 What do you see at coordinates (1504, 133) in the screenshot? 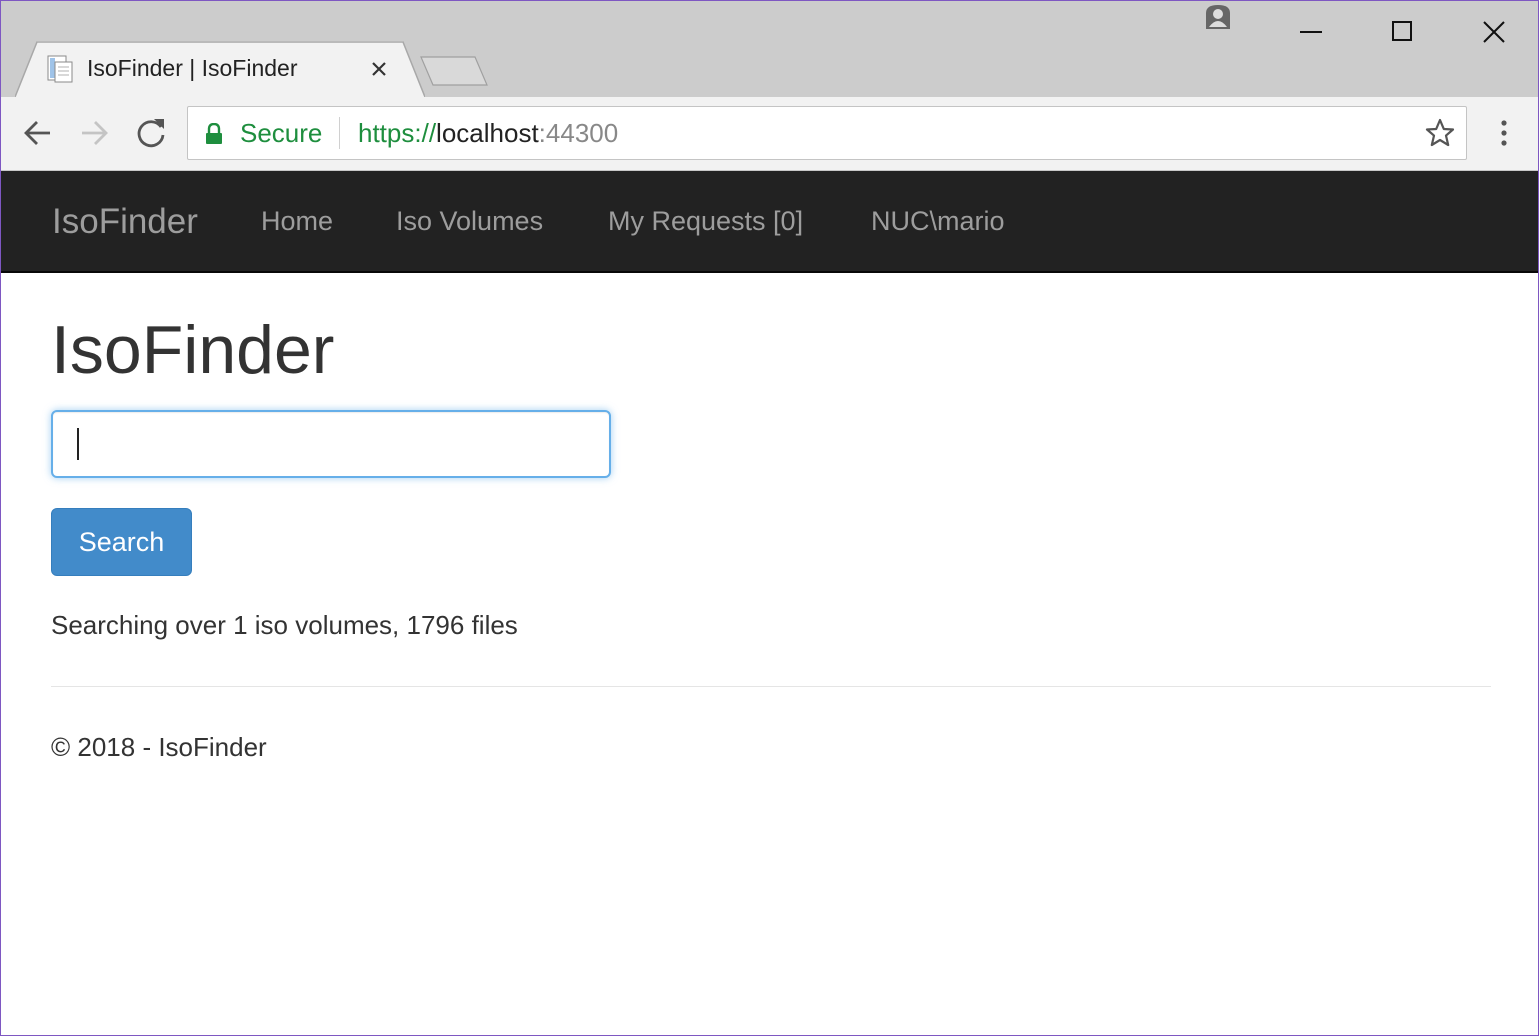
I see `kebab-menu-icon` at bounding box center [1504, 133].